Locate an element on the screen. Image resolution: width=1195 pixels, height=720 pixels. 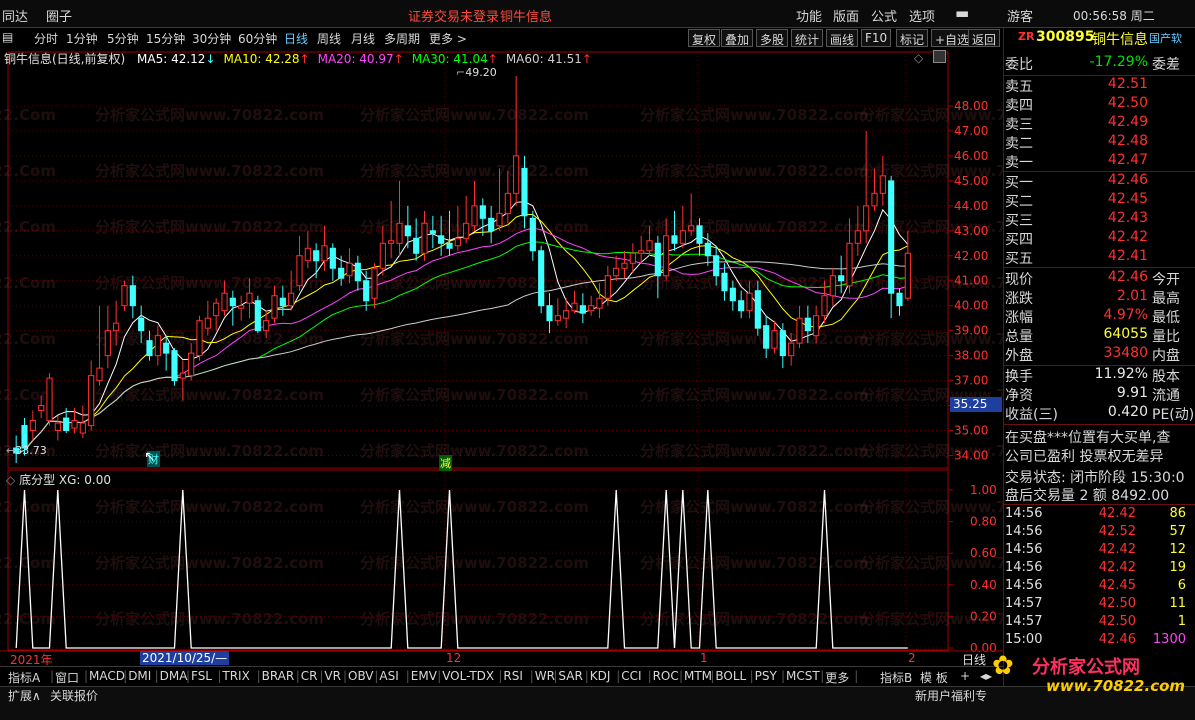
template-tab: 模 板 is located at coordinates (934, 677).